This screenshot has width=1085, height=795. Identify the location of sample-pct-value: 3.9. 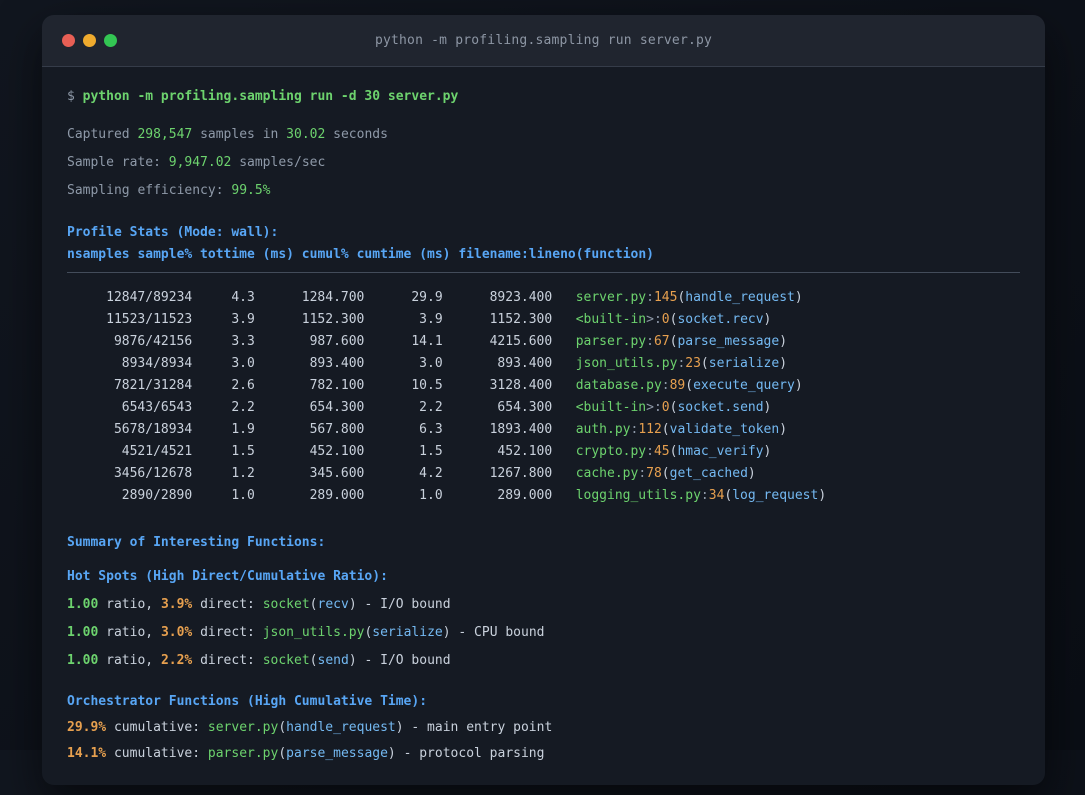
(243, 319).